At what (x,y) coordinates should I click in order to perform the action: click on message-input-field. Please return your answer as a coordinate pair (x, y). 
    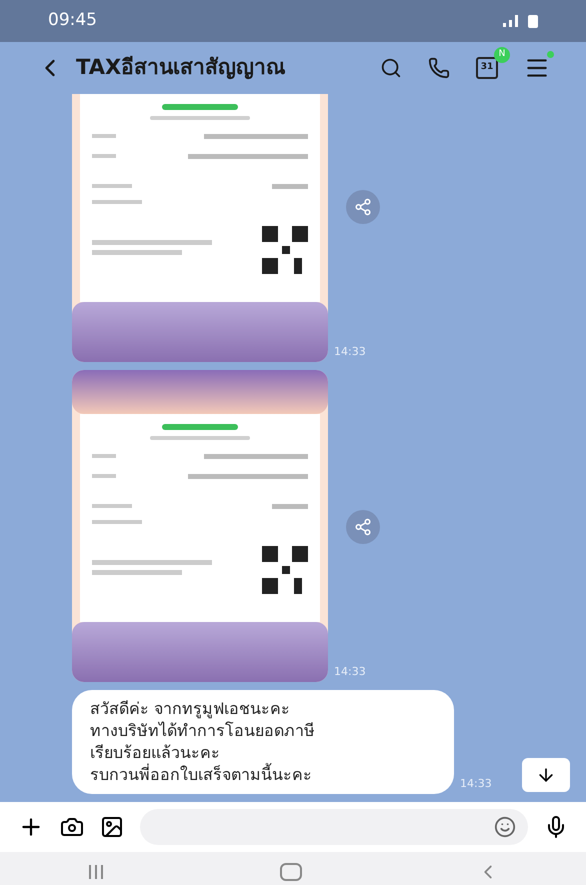
    Looking at the image, I should click on (334, 827).